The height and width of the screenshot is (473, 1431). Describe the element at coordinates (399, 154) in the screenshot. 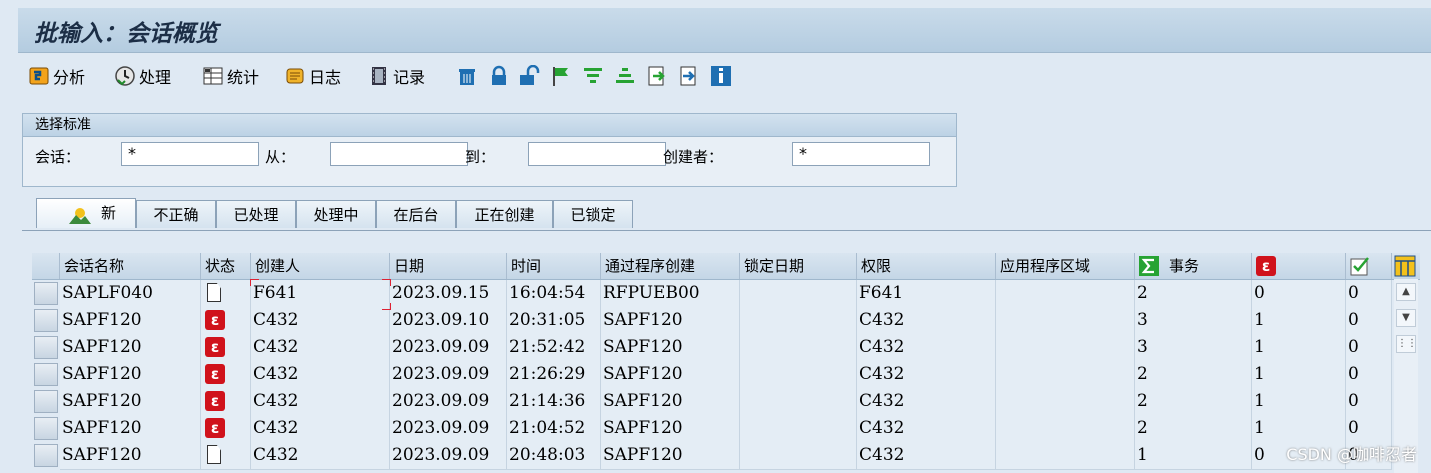

I see `from-date-input` at that location.